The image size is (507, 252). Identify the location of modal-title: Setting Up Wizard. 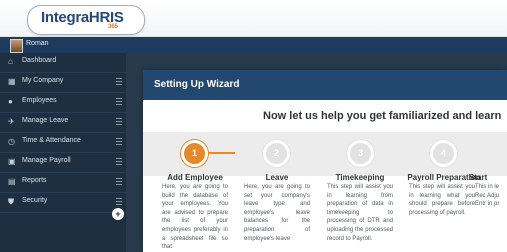
(197, 84).